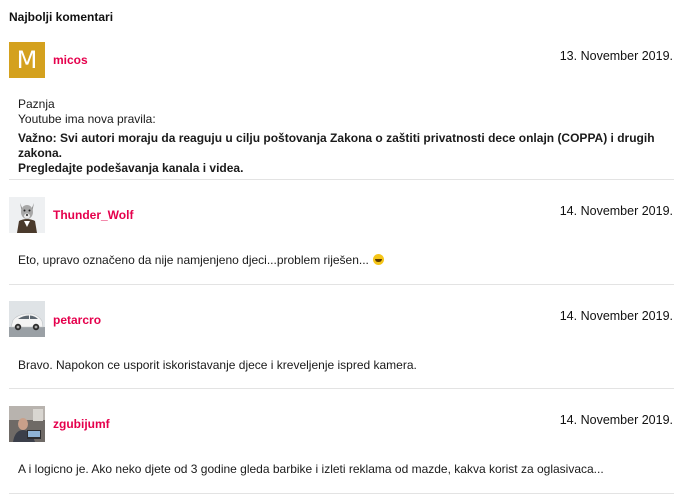 This screenshot has height=495, width=690. Describe the element at coordinates (378, 259) in the screenshot. I see `laughing-emoji-icon` at that location.